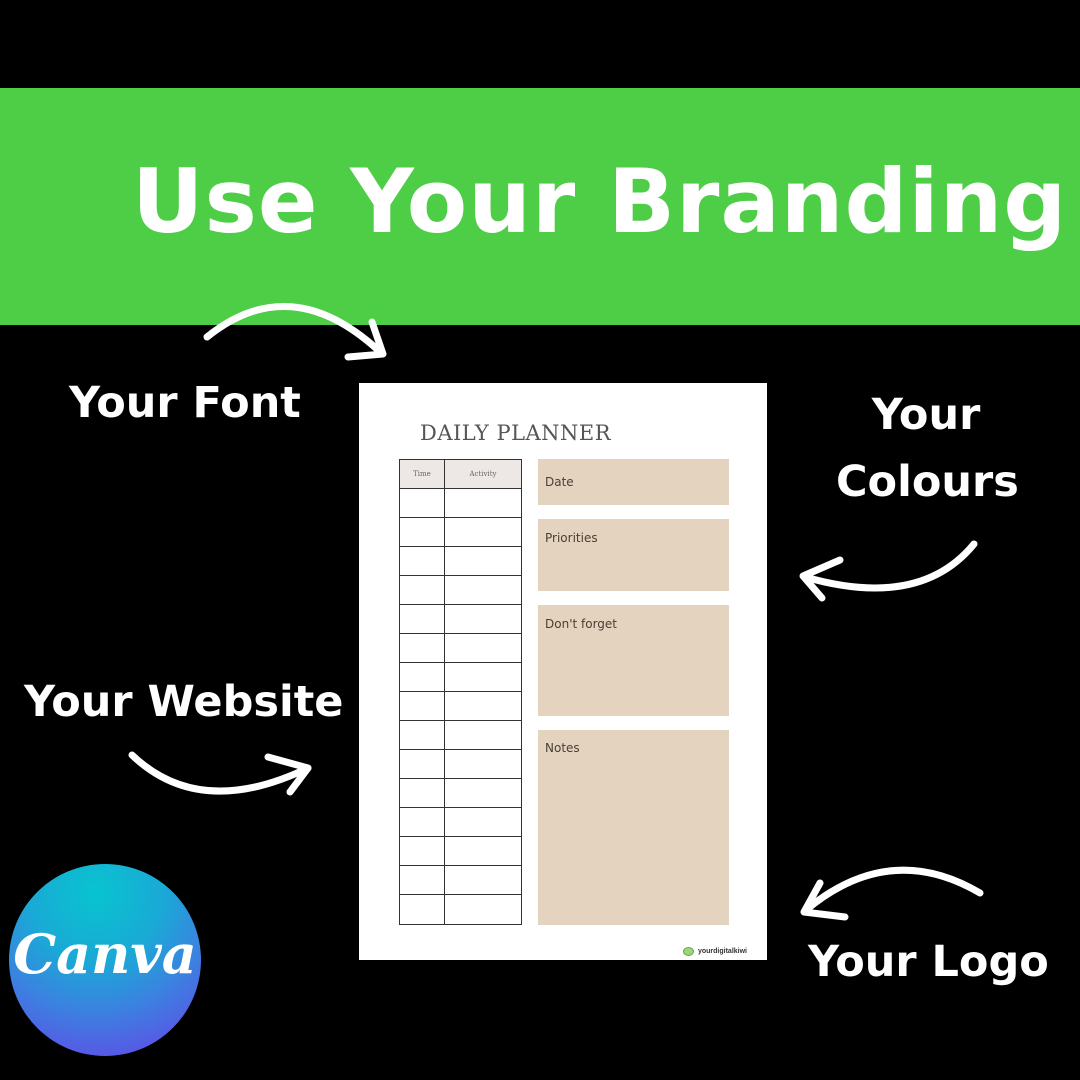 The width and height of the screenshot is (1080, 1080). I want to click on banner-title: Use Your Branding, so click(600, 201).